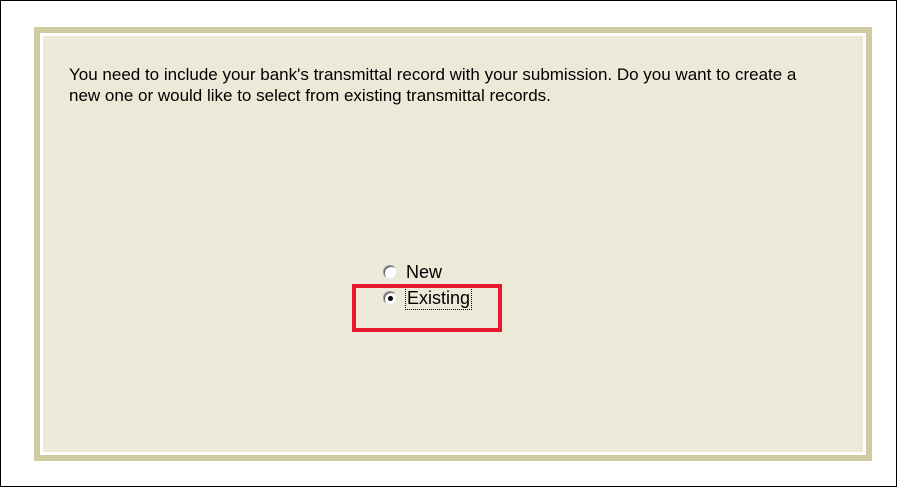 The image size is (897, 487). I want to click on radio-label-existing: Existing, so click(438, 298).